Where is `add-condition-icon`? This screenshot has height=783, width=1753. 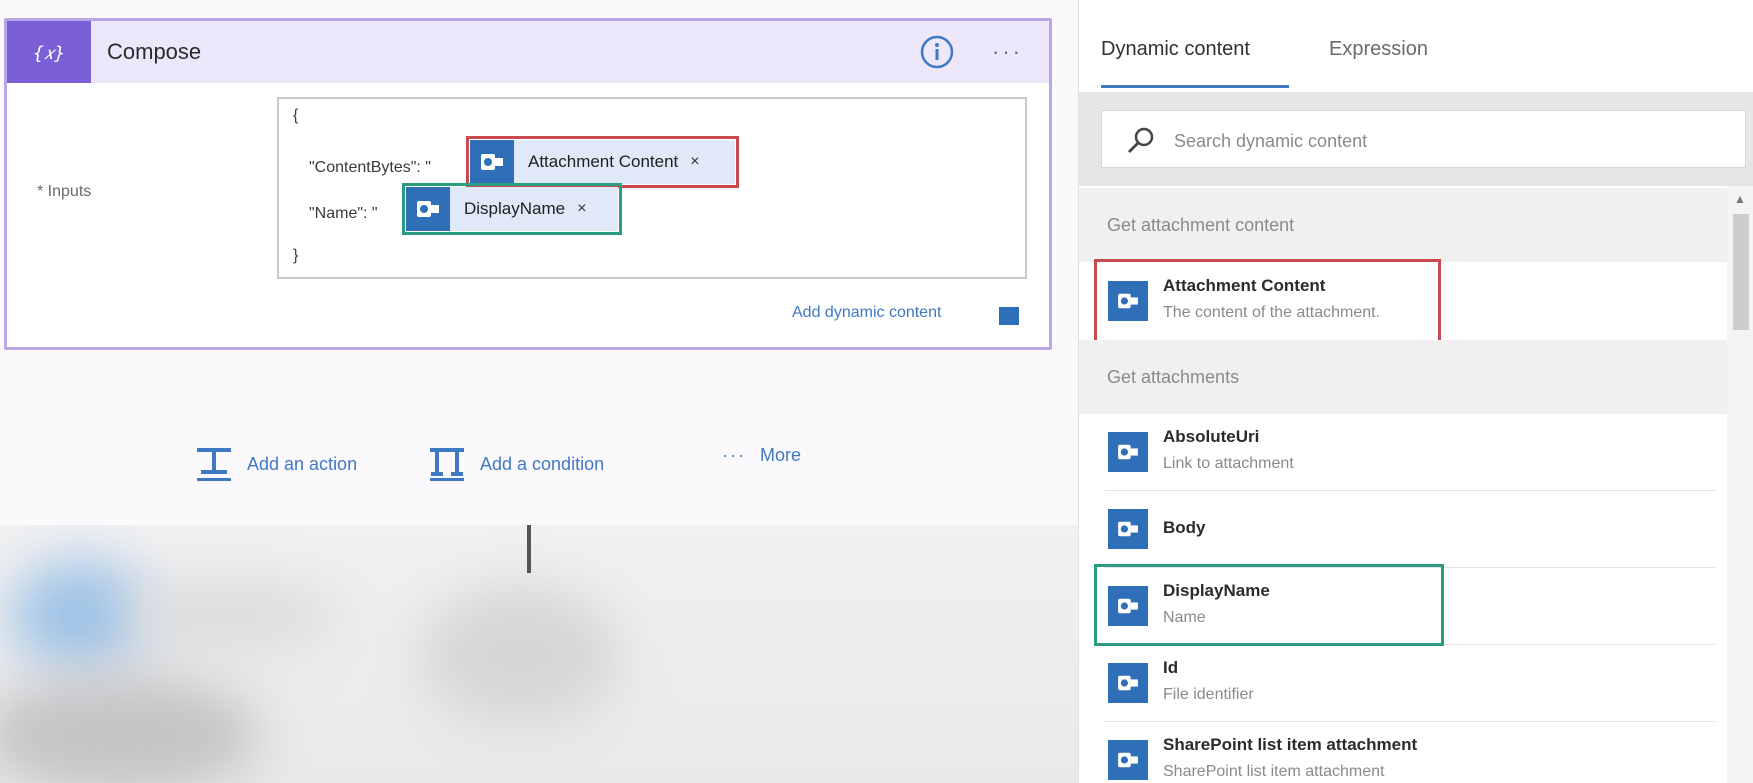
add-condition-icon is located at coordinates (447, 464).